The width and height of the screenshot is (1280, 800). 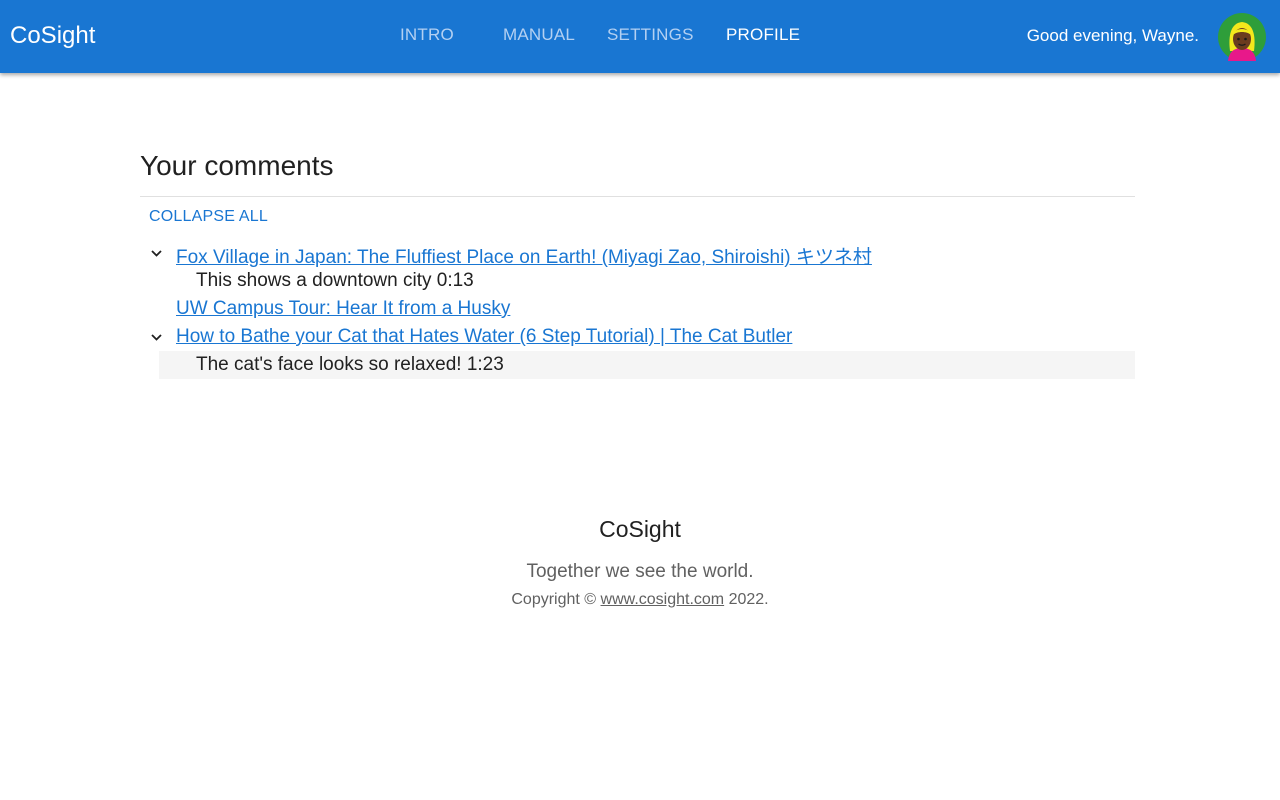 What do you see at coordinates (539, 35) in the screenshot?
I see `nav-manual: MANUAL` at bounding box center [539, 35].